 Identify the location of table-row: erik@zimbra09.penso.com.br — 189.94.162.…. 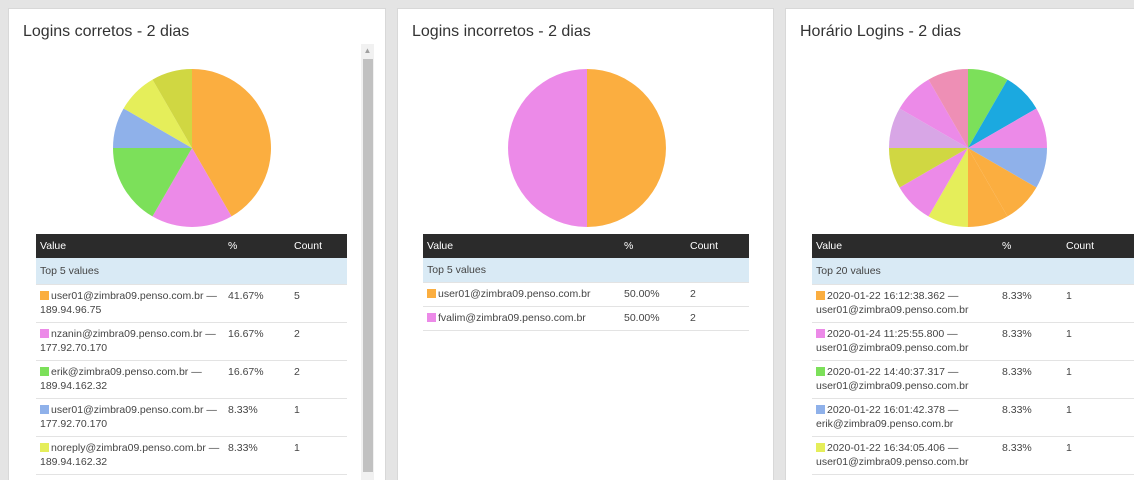
(191, 379).